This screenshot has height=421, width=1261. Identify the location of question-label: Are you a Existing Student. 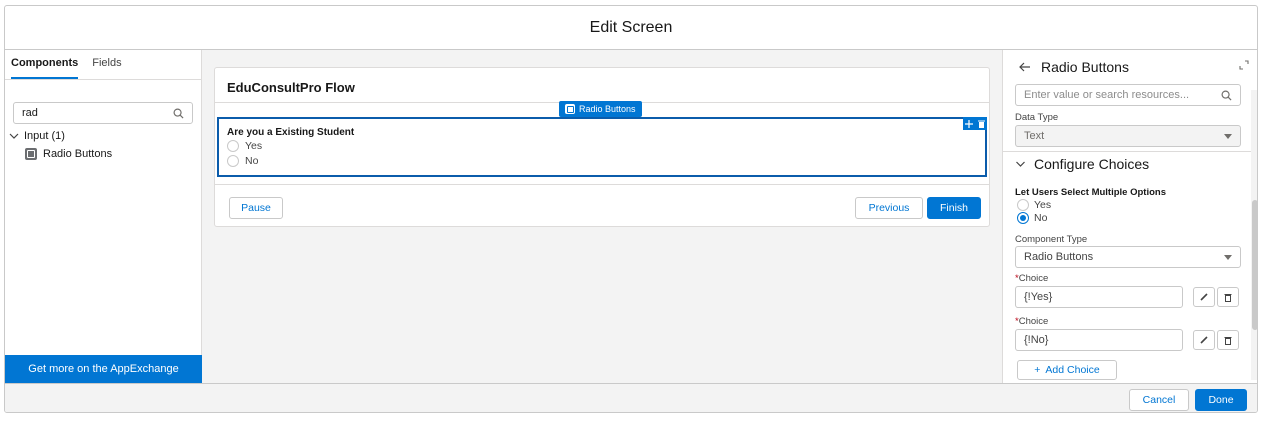
(291, 132).